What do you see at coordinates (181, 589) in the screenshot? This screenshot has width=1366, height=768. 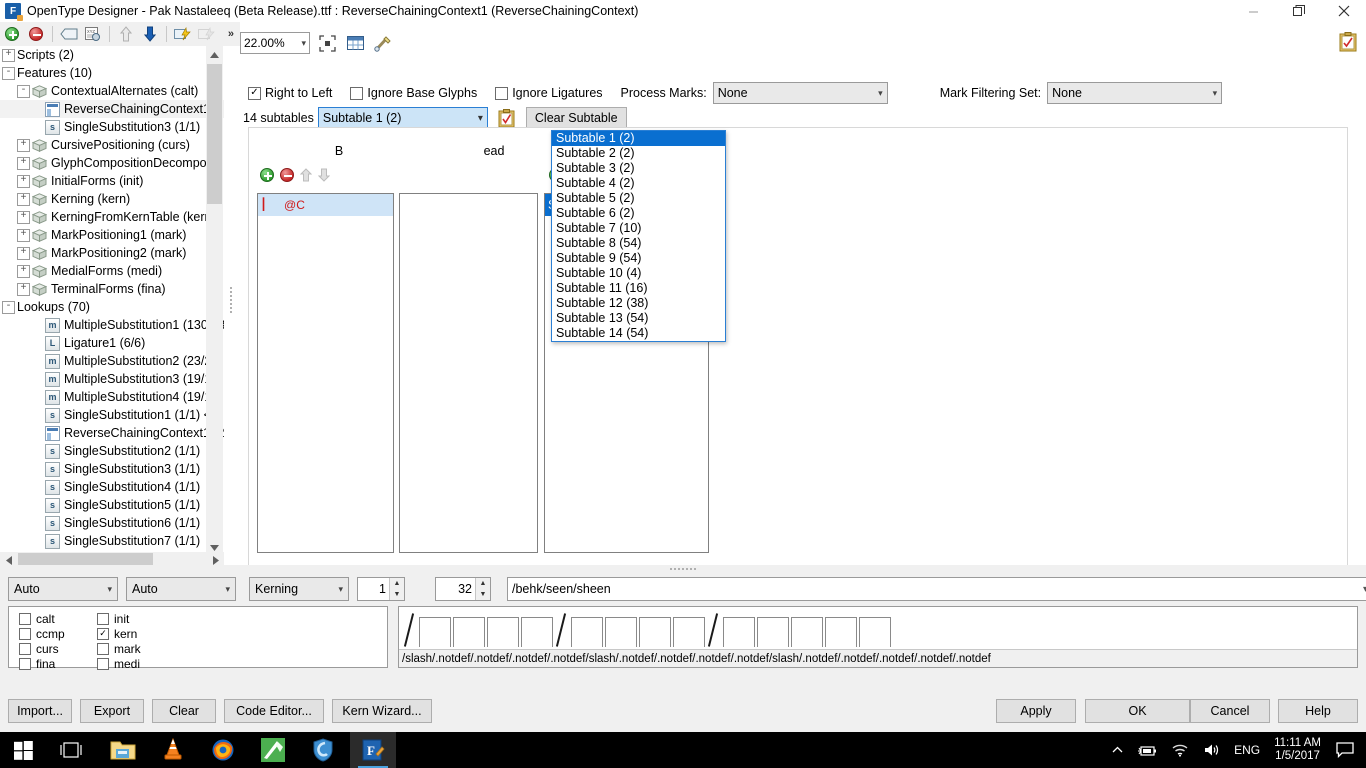 I see `language-combo: Auto ▾` at bounding box center [181, 589].